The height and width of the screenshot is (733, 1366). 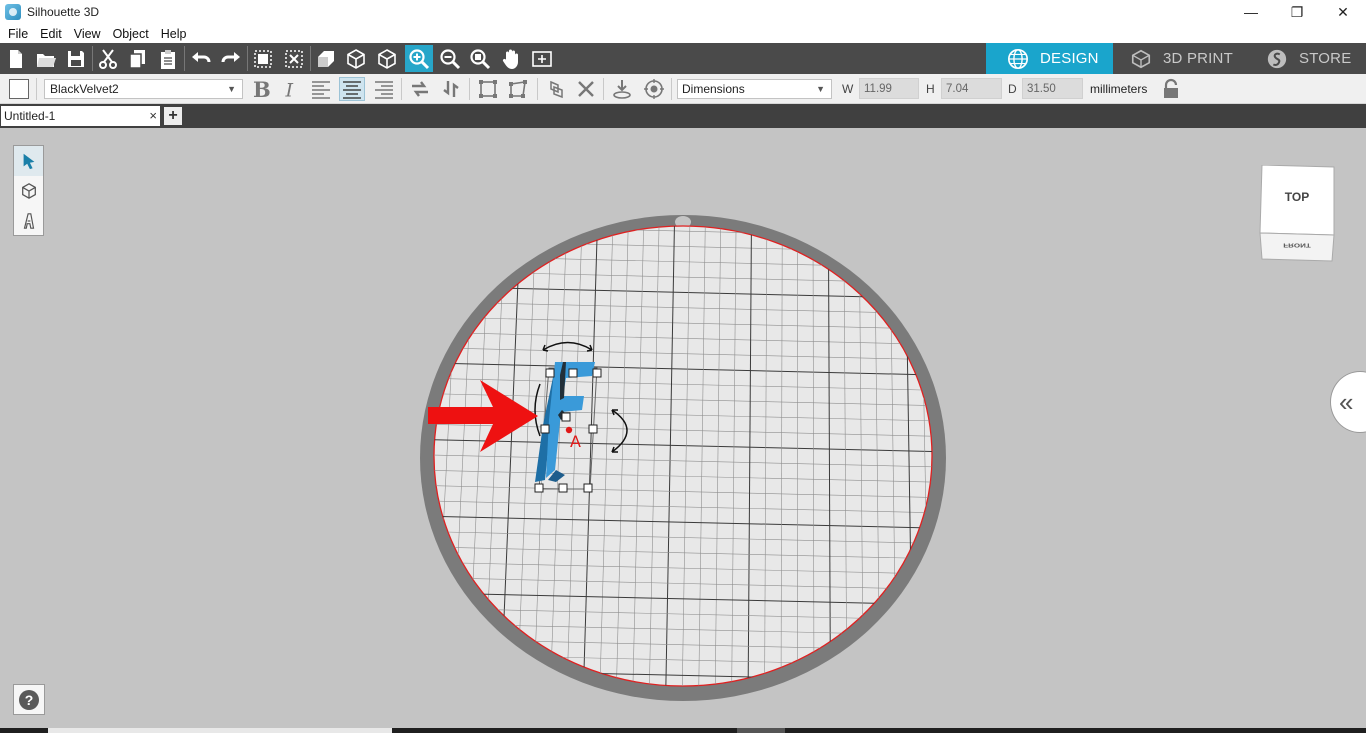 What do you see at coordinates (294, 58) in the screenshot?
I see `ungroup-icon` at bounding box center [294, 58].